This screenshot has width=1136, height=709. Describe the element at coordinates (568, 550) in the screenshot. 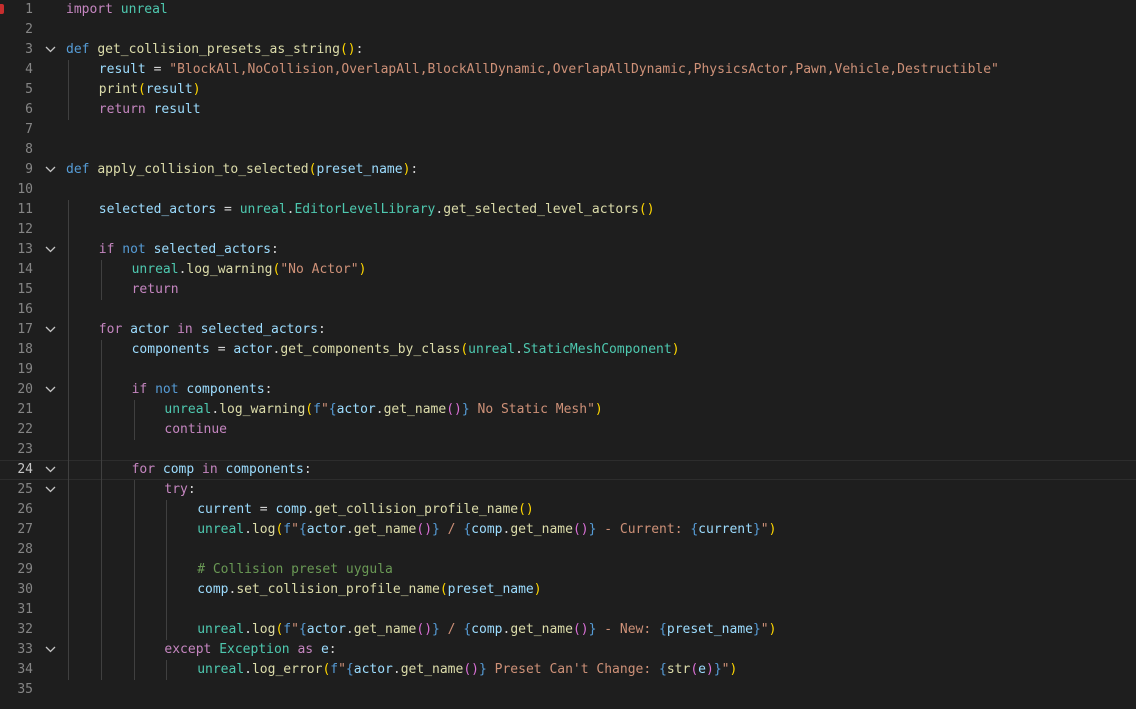

I see `code-line: 28` at that location.